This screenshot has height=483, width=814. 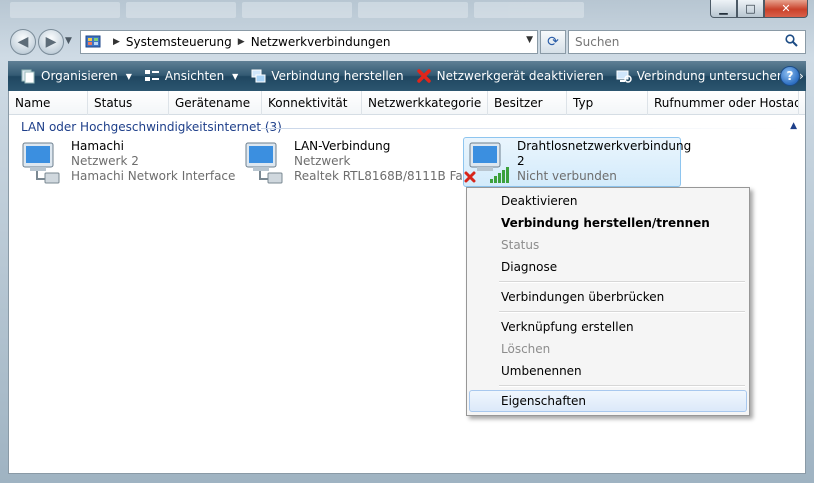 What do you see at coordinates (215, 103) in the screenshot?
I see `column-header-device: Gerätename` at bounding box center [215, 103].